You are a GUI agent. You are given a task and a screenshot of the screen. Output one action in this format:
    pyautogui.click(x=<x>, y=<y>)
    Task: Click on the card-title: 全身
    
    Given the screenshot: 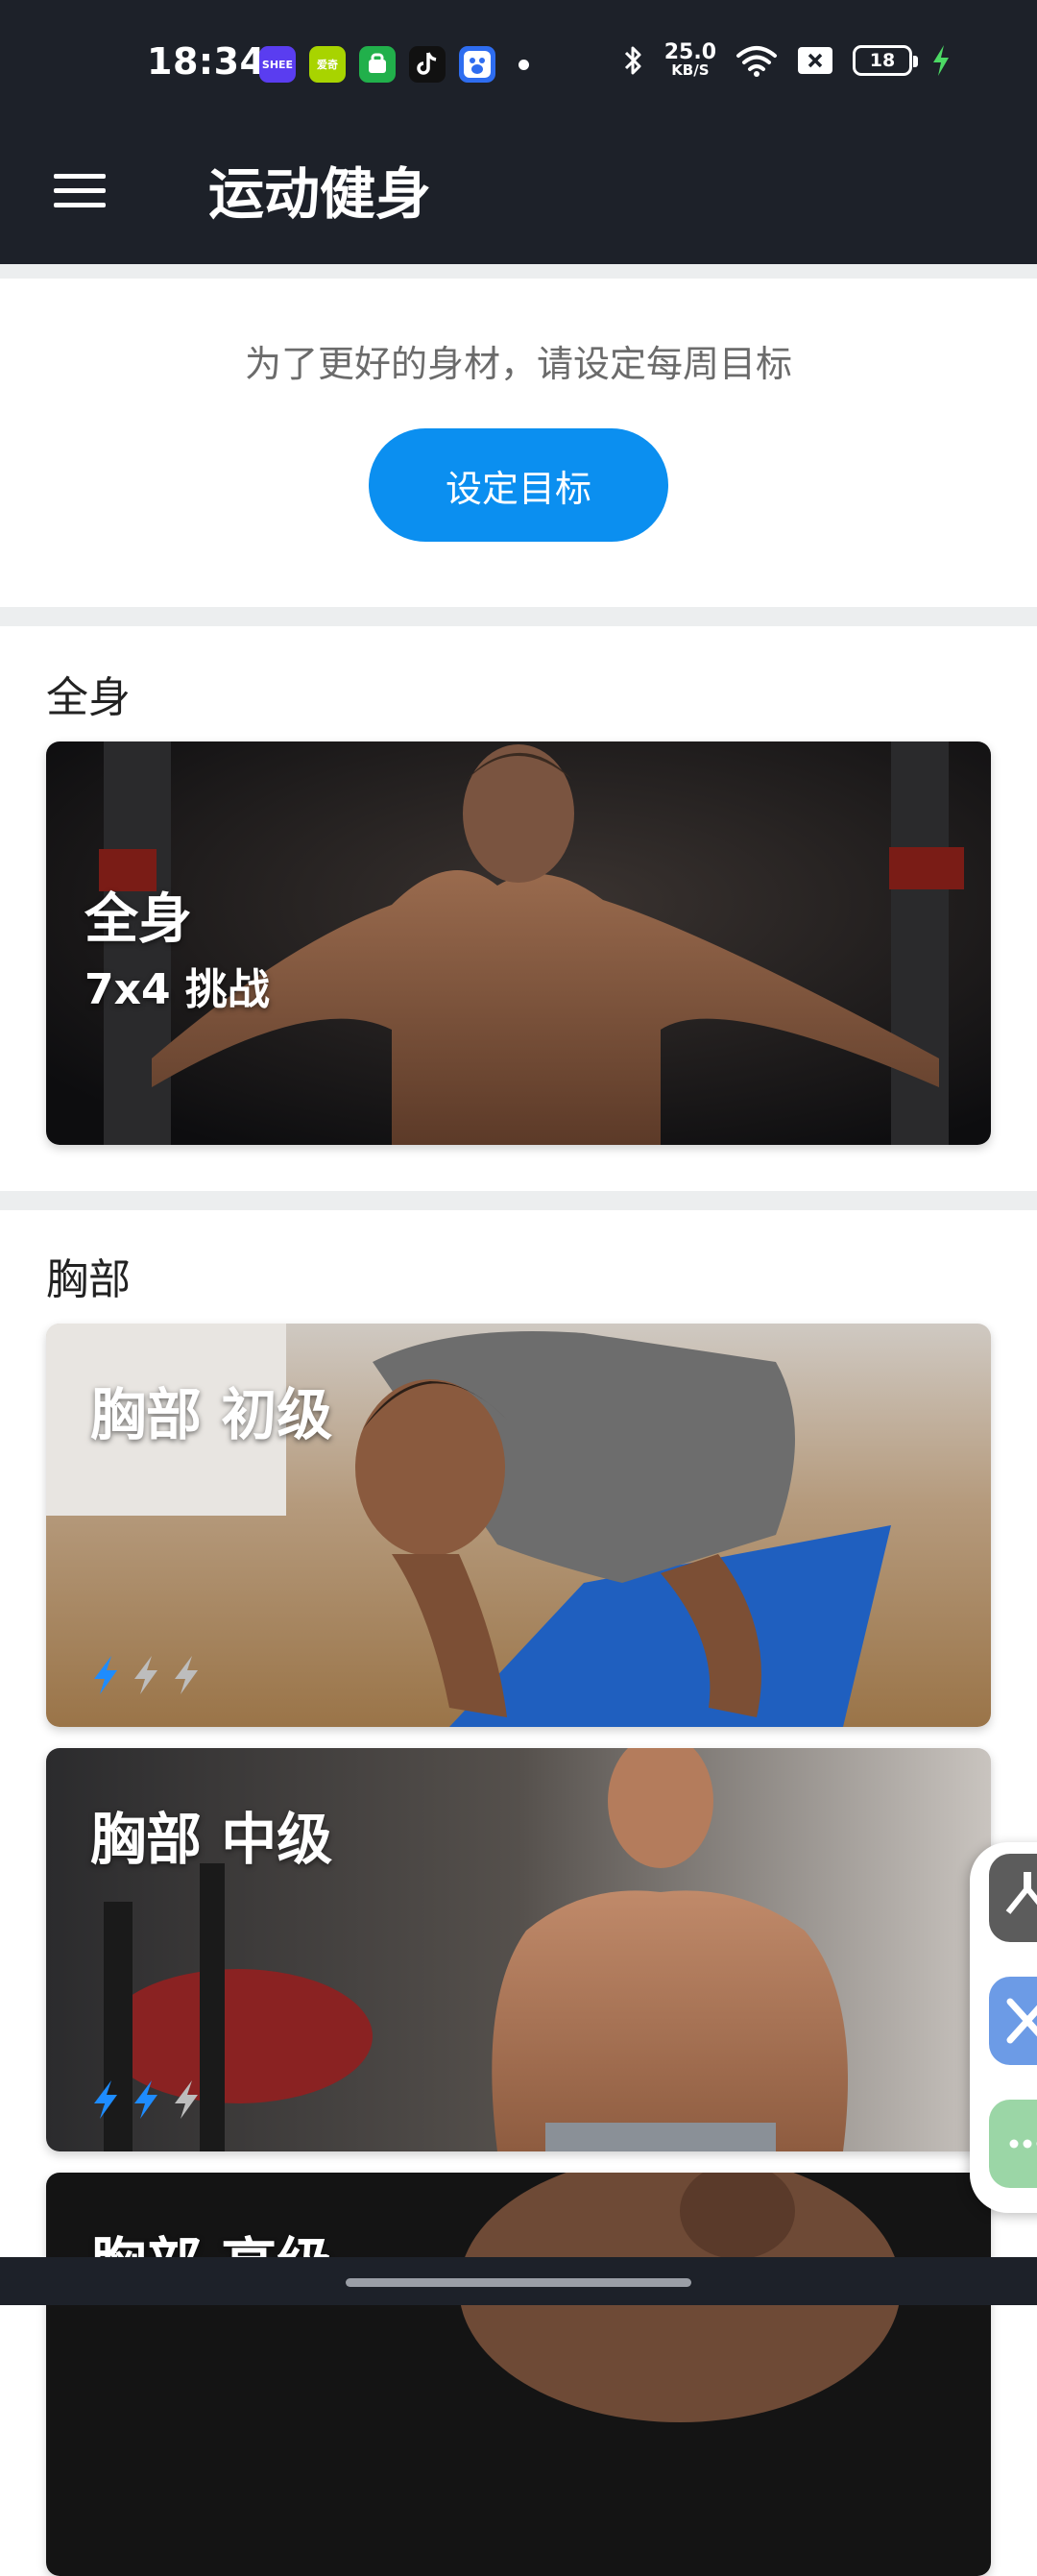 What is the action you would take?
    pyautogui.click(x=138, y=915)
    